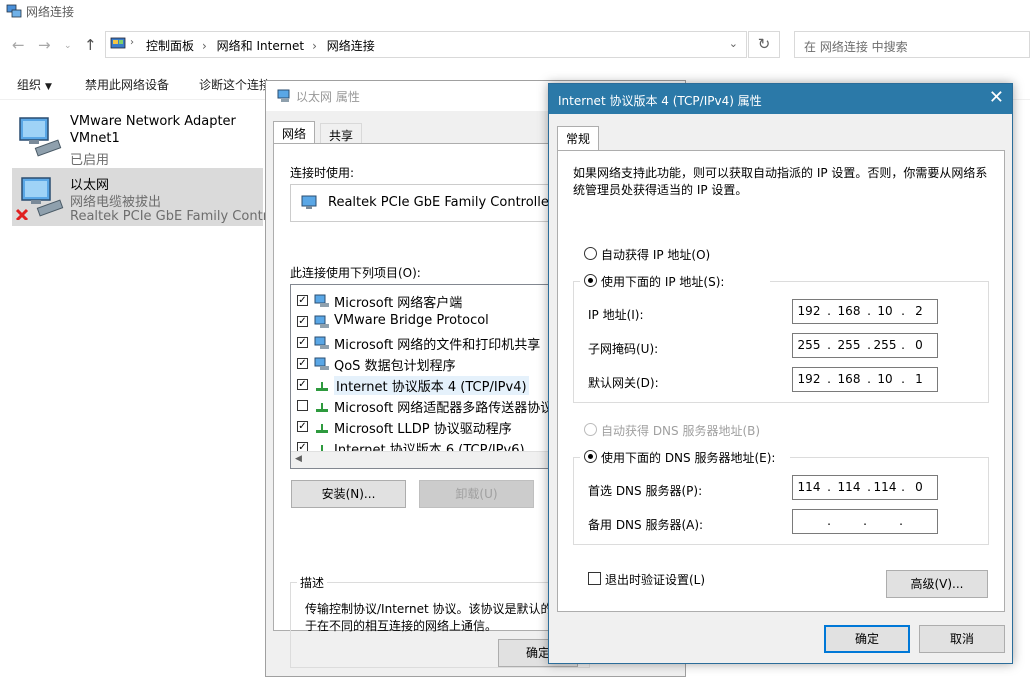  Describe the element at coordinates (395, 366) in the screenshot. I see `item-label: QoS 数据包计划程序` at that location.